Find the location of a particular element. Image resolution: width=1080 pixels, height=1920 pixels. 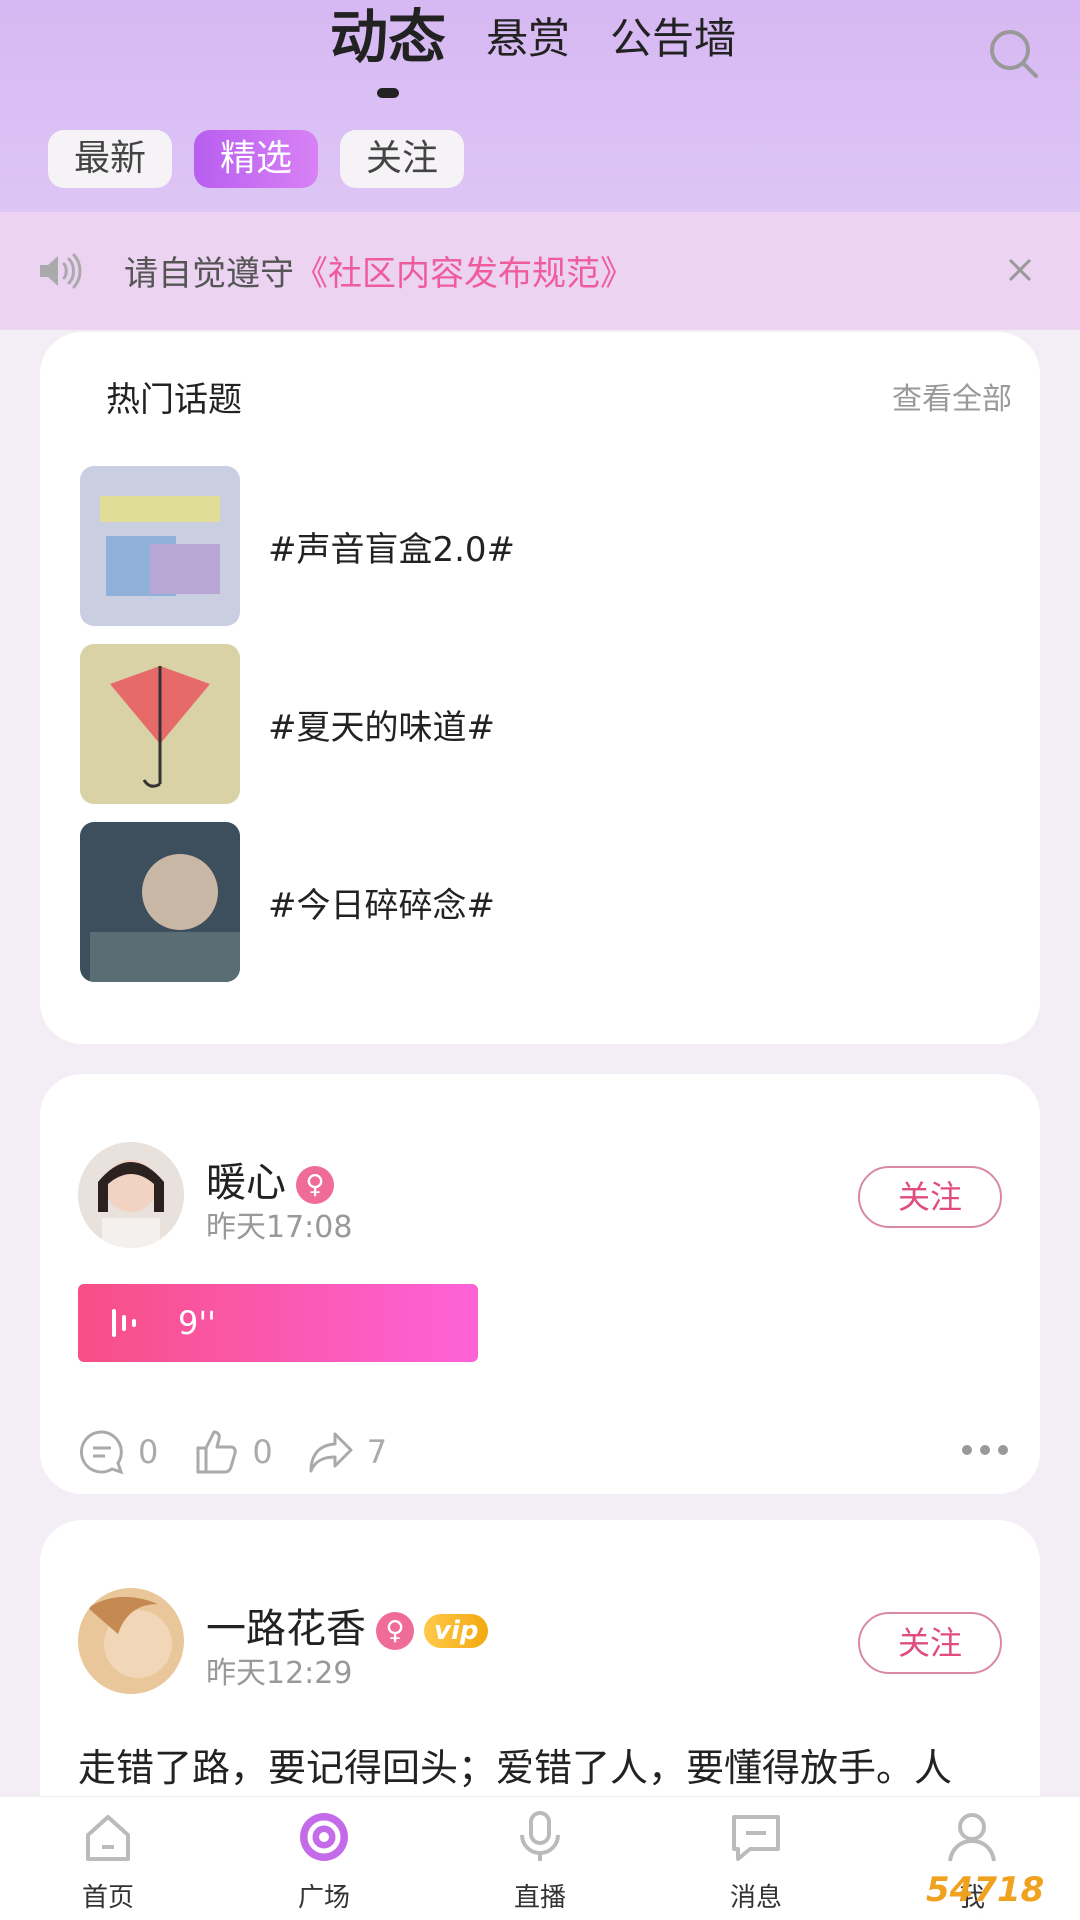

notice-prefix: 请自觉遵守 is located at coordinates (209, 274).